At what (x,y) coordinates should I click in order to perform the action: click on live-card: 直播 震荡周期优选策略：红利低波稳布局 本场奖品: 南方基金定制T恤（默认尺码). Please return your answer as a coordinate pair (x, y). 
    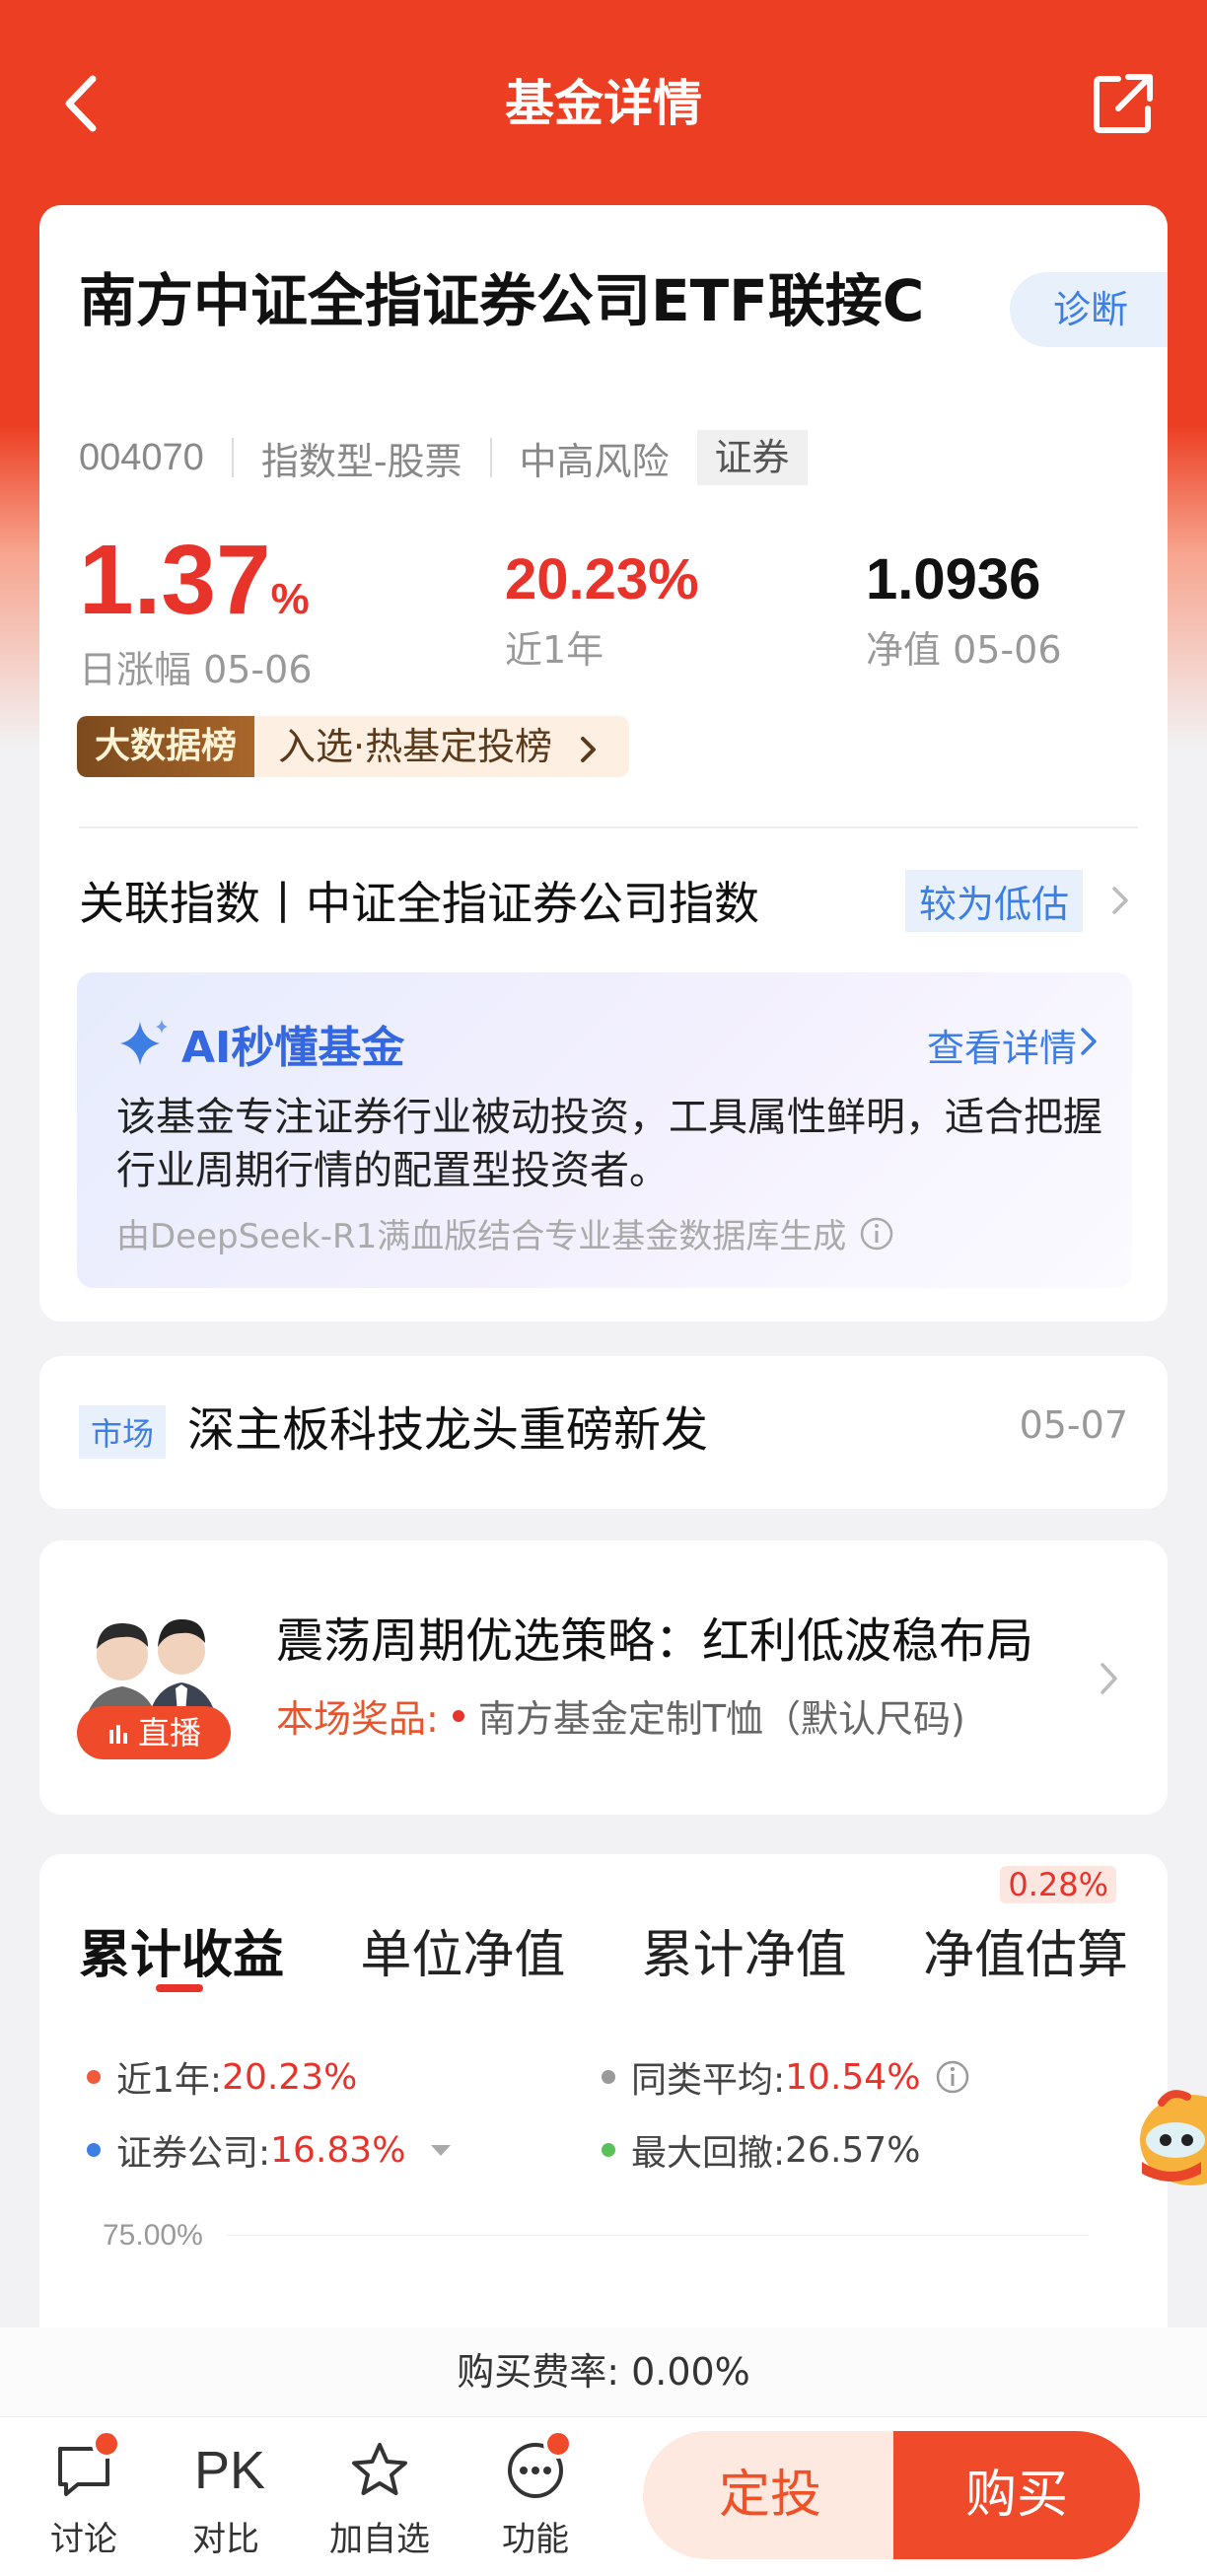
    Looking at the image, I should click on (603, 1677).